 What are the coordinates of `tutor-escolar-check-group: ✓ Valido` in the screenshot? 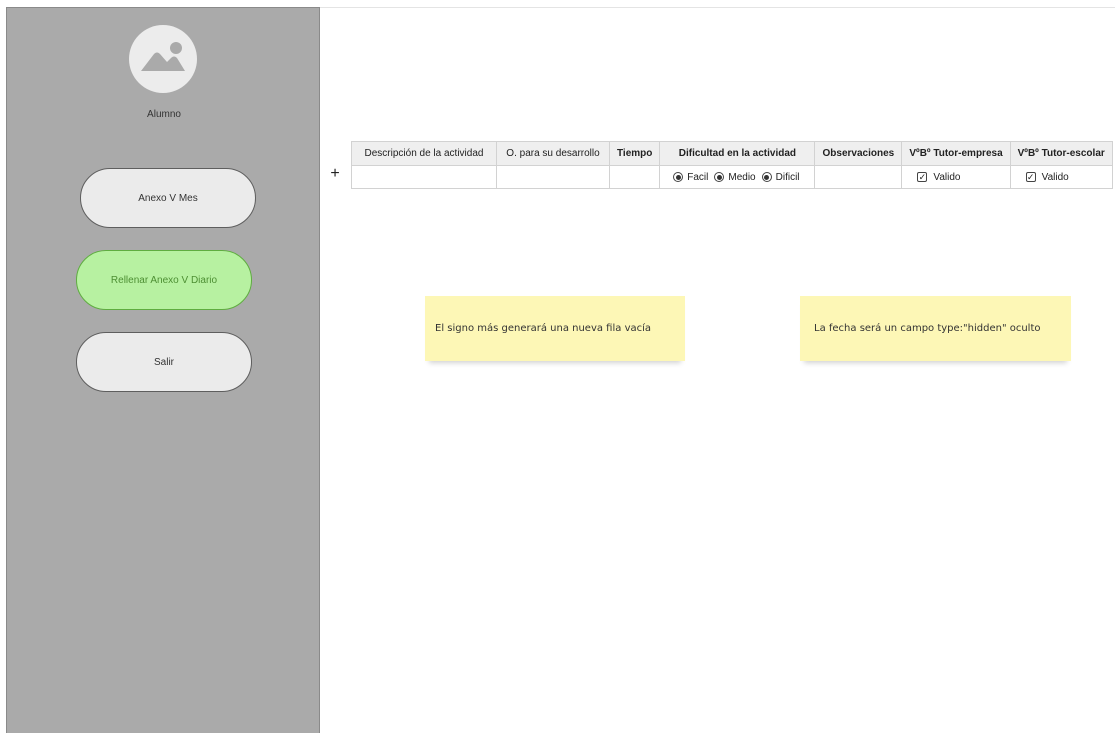 It's located at (1061, 177).